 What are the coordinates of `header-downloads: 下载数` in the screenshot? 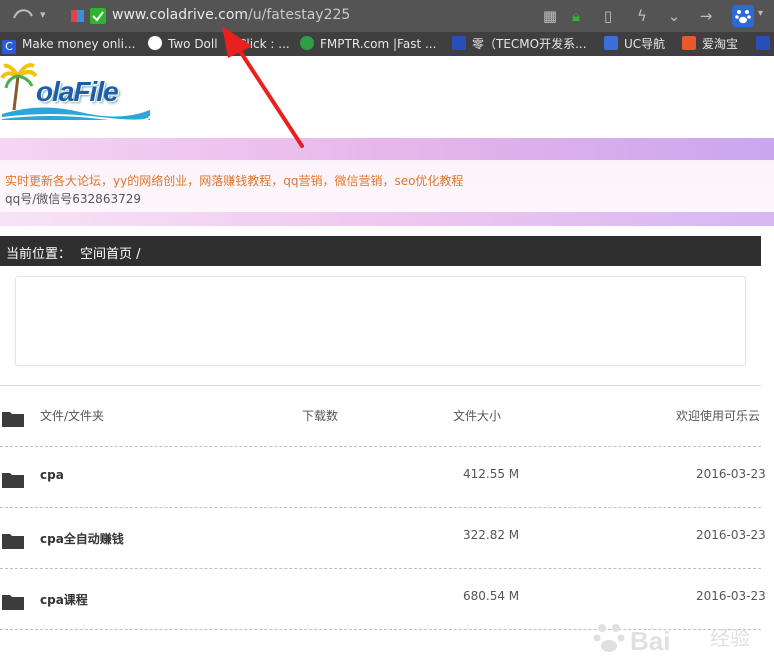 It's located at (320, 415).